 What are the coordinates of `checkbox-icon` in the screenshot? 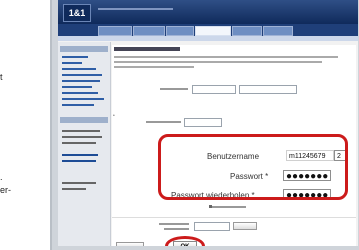 It's located at (210, 206).